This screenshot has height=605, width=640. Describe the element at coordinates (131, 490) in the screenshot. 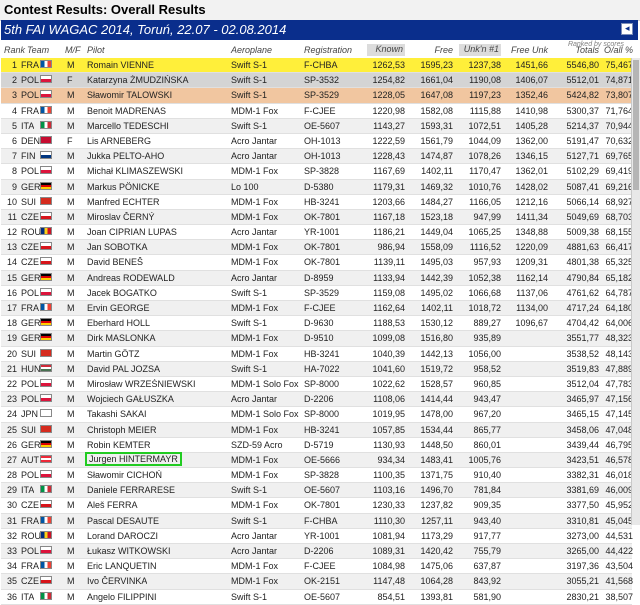

I see `cell-pilot: Daniele FERRARESE` at that location.